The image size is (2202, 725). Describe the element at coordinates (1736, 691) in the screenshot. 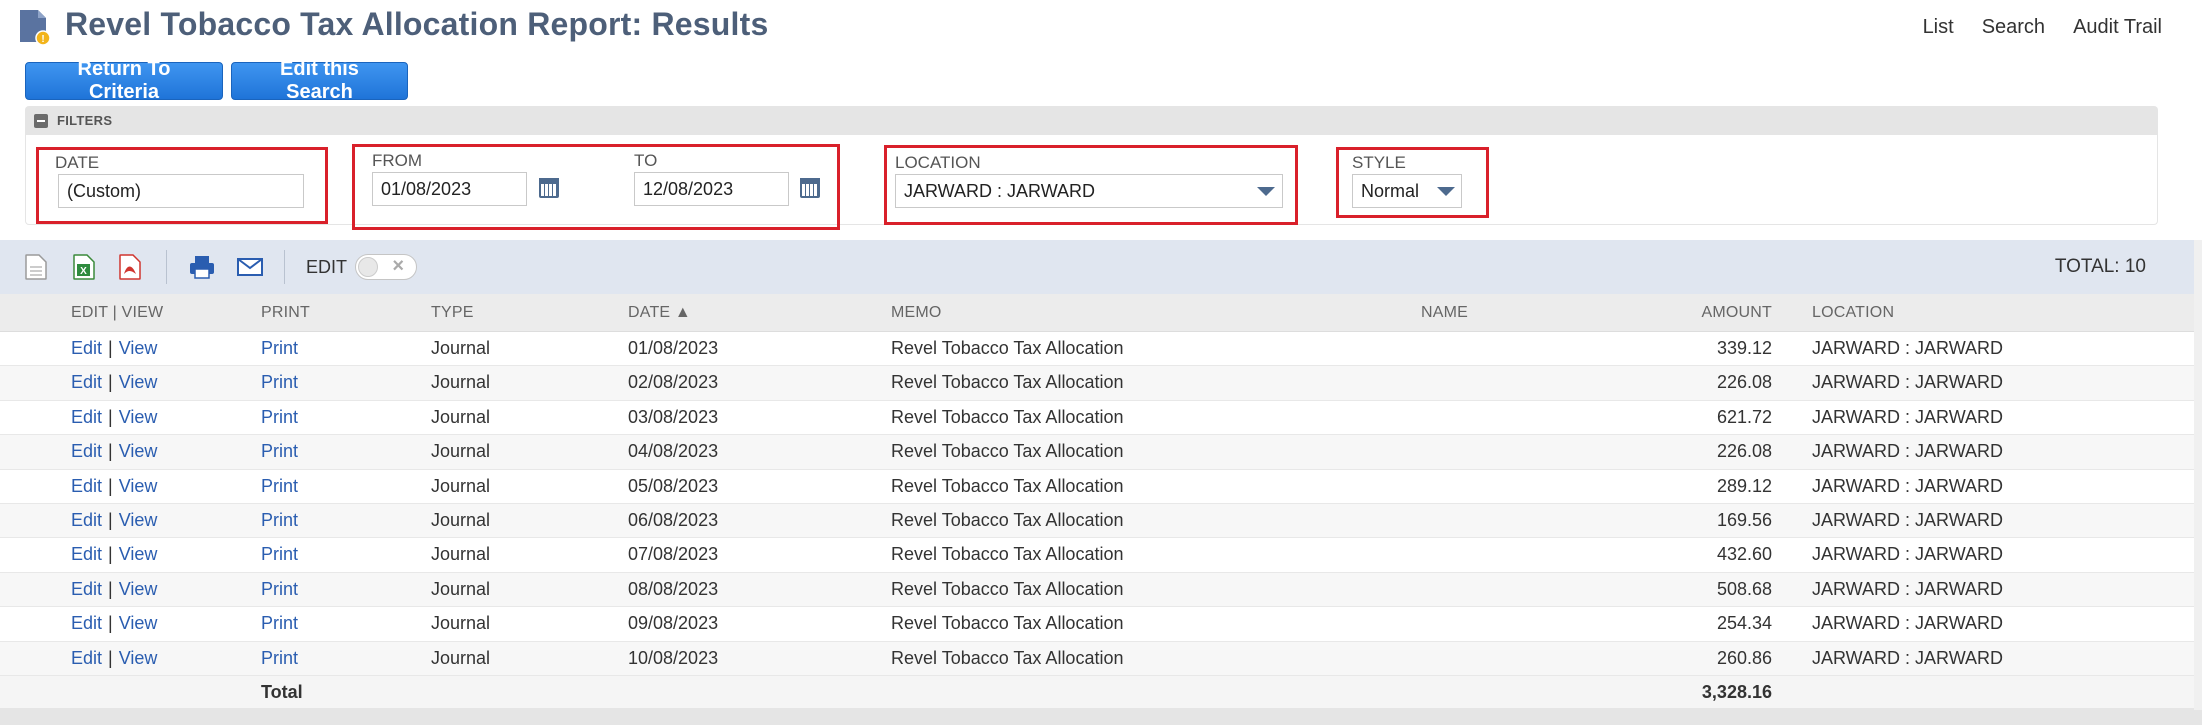

I see `total-amount: 3,328.16` at that location.